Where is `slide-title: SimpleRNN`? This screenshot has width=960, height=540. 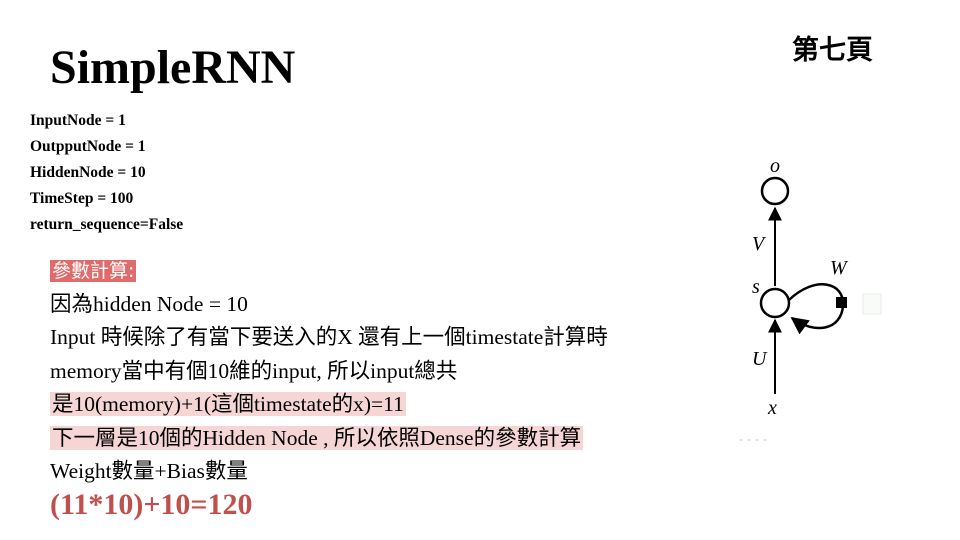 slide-title: SimpleRNN is located at coordinates (173, 67).